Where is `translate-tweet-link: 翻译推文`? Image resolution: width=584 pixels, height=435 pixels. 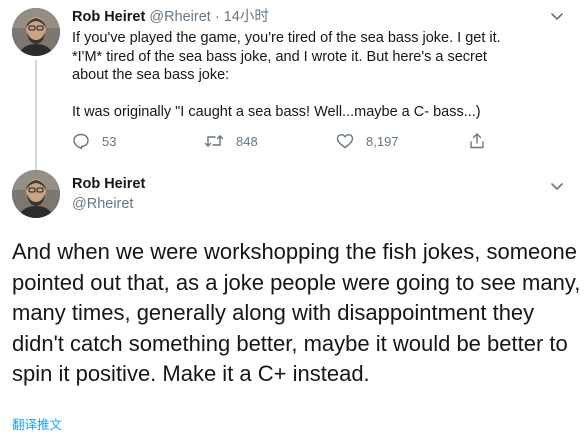
translate-tweet-link: 翻译推文 is located at coordinates (37, 423).